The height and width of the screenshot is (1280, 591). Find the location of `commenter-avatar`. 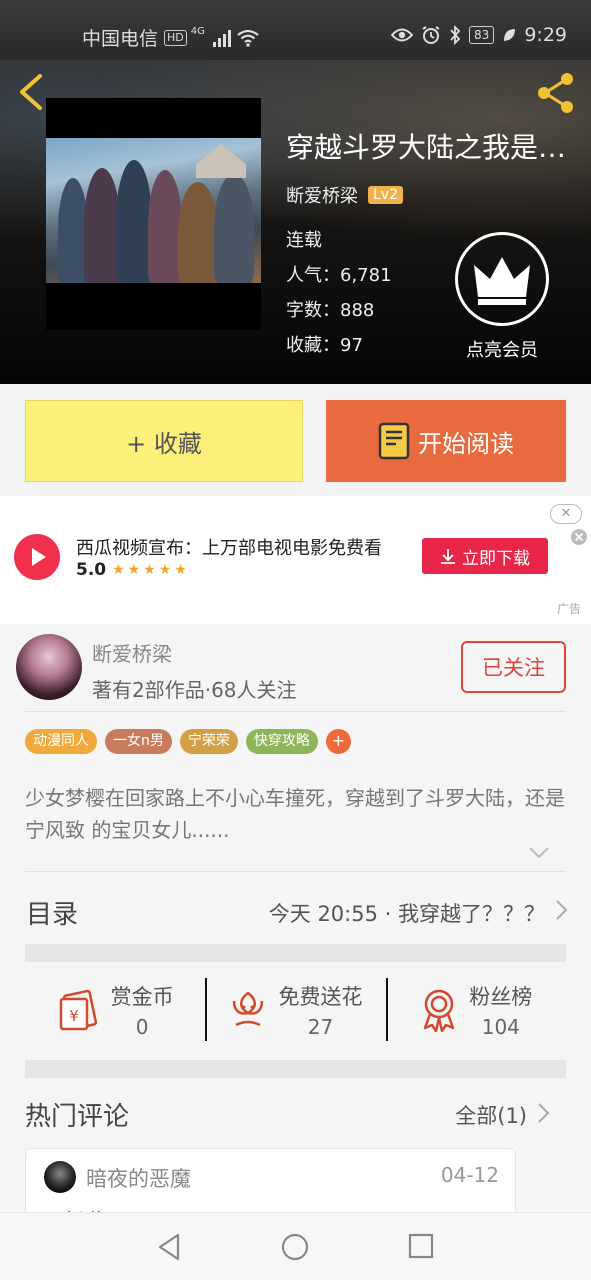

commenter-avatar is located at coordinates (60, 1177).